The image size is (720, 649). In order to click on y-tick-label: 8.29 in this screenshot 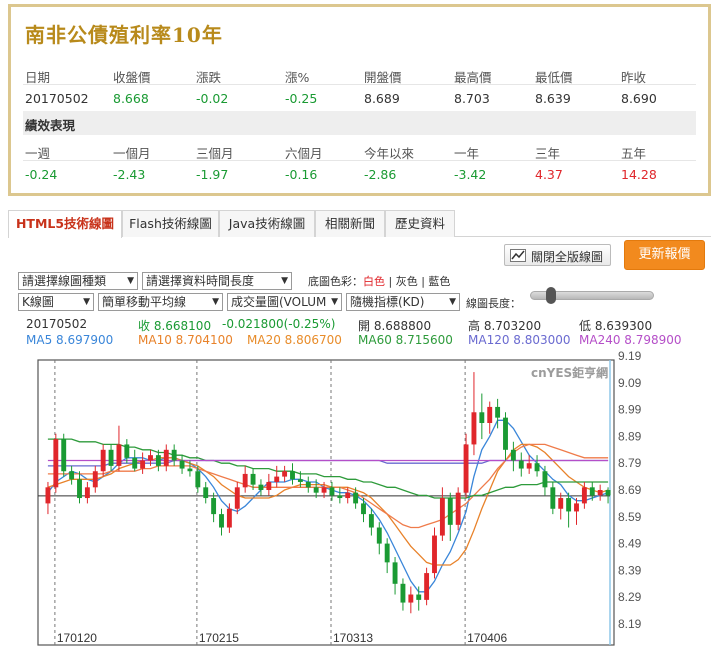, I will do `click(630, 597)`.